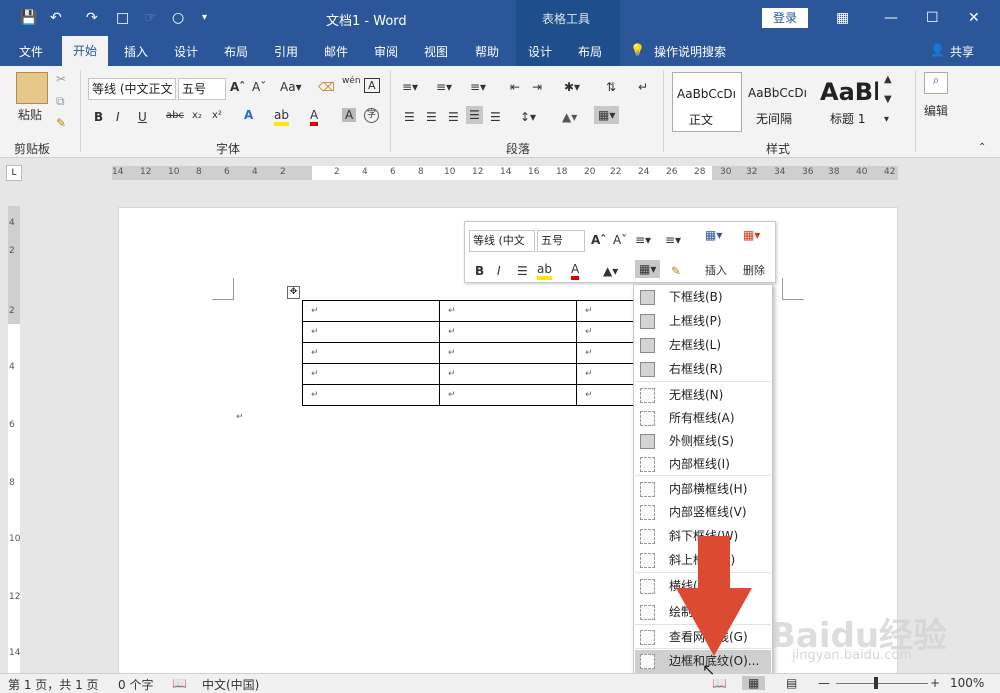  I want to click on customize-qat-icon: ▾, so click(204, 18).